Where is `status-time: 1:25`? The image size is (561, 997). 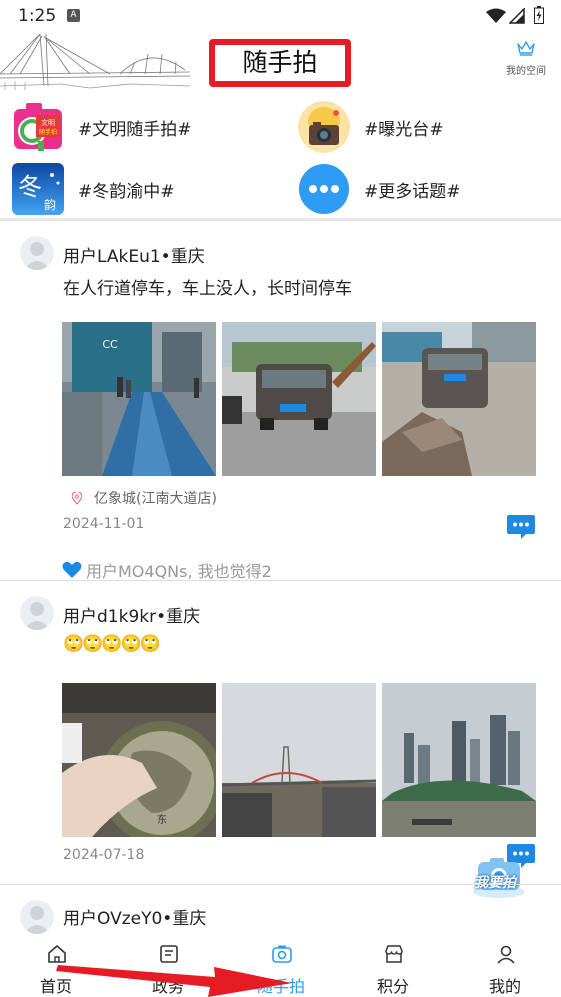 status-time: 1:25 is located at coordinates (37, 16).